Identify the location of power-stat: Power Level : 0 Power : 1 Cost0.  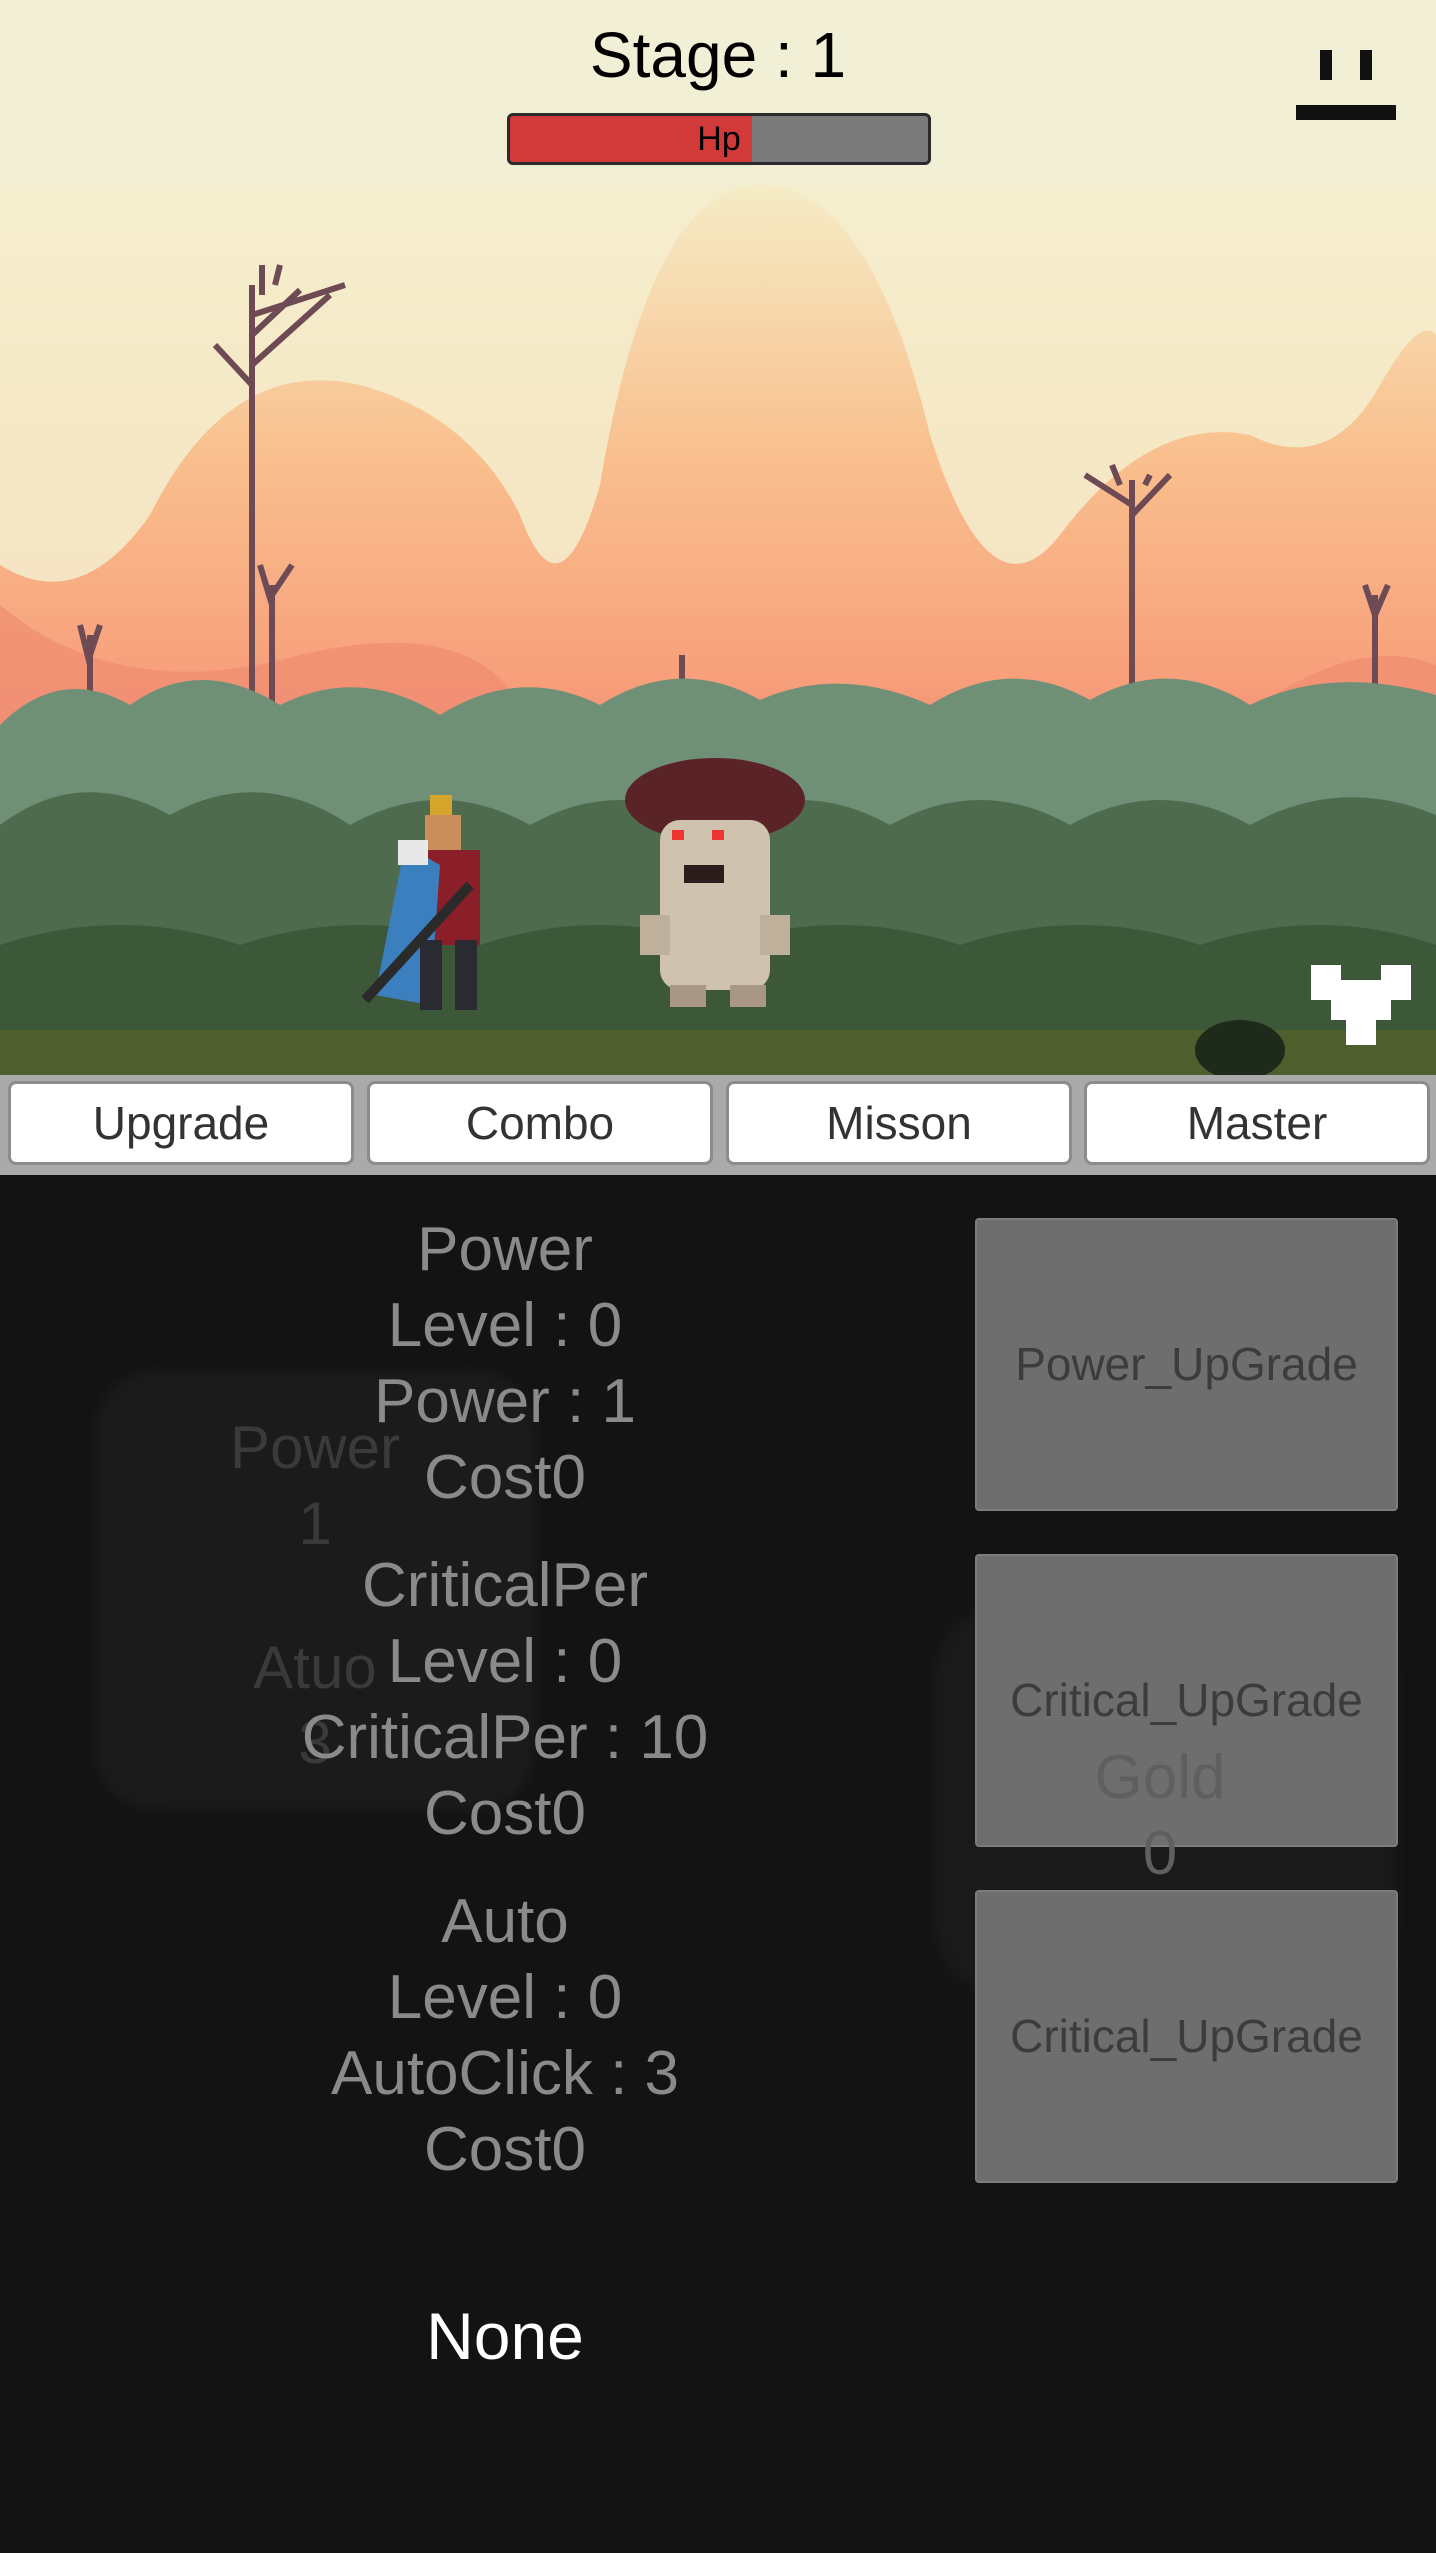
(505, 1364).